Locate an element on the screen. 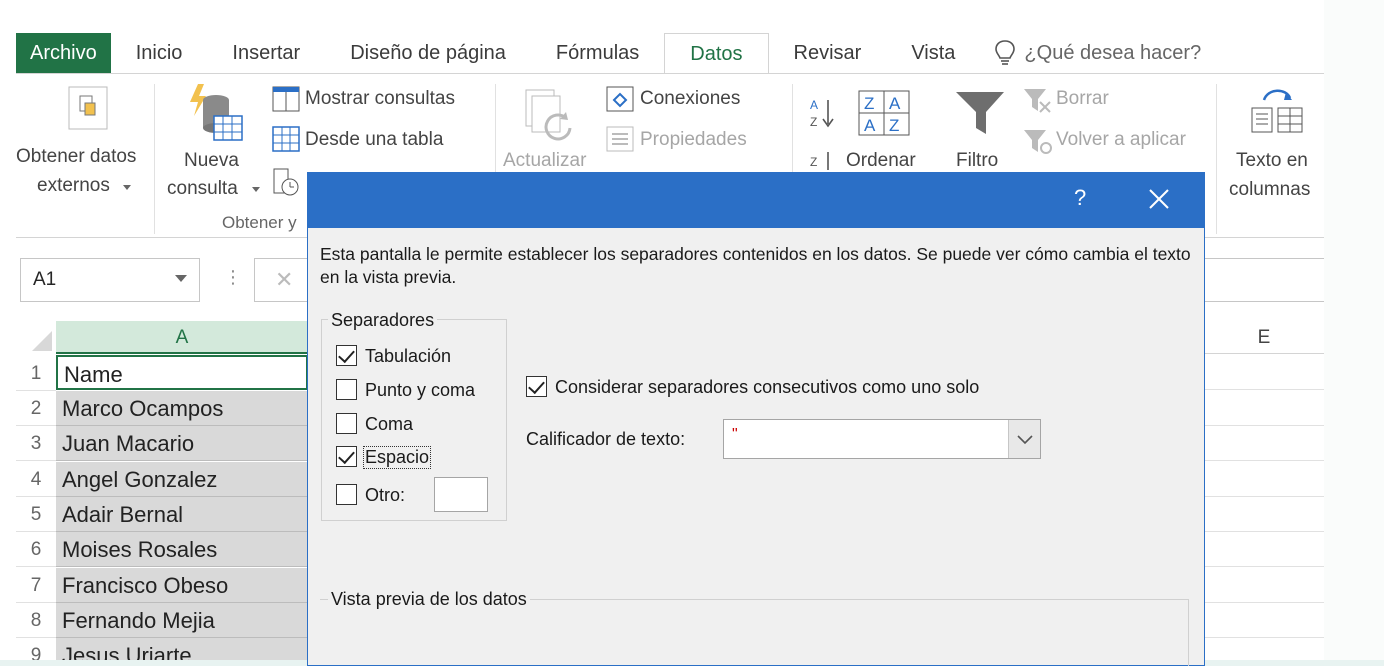  clear-button: Borrar is located at coordinates (1082, 99).